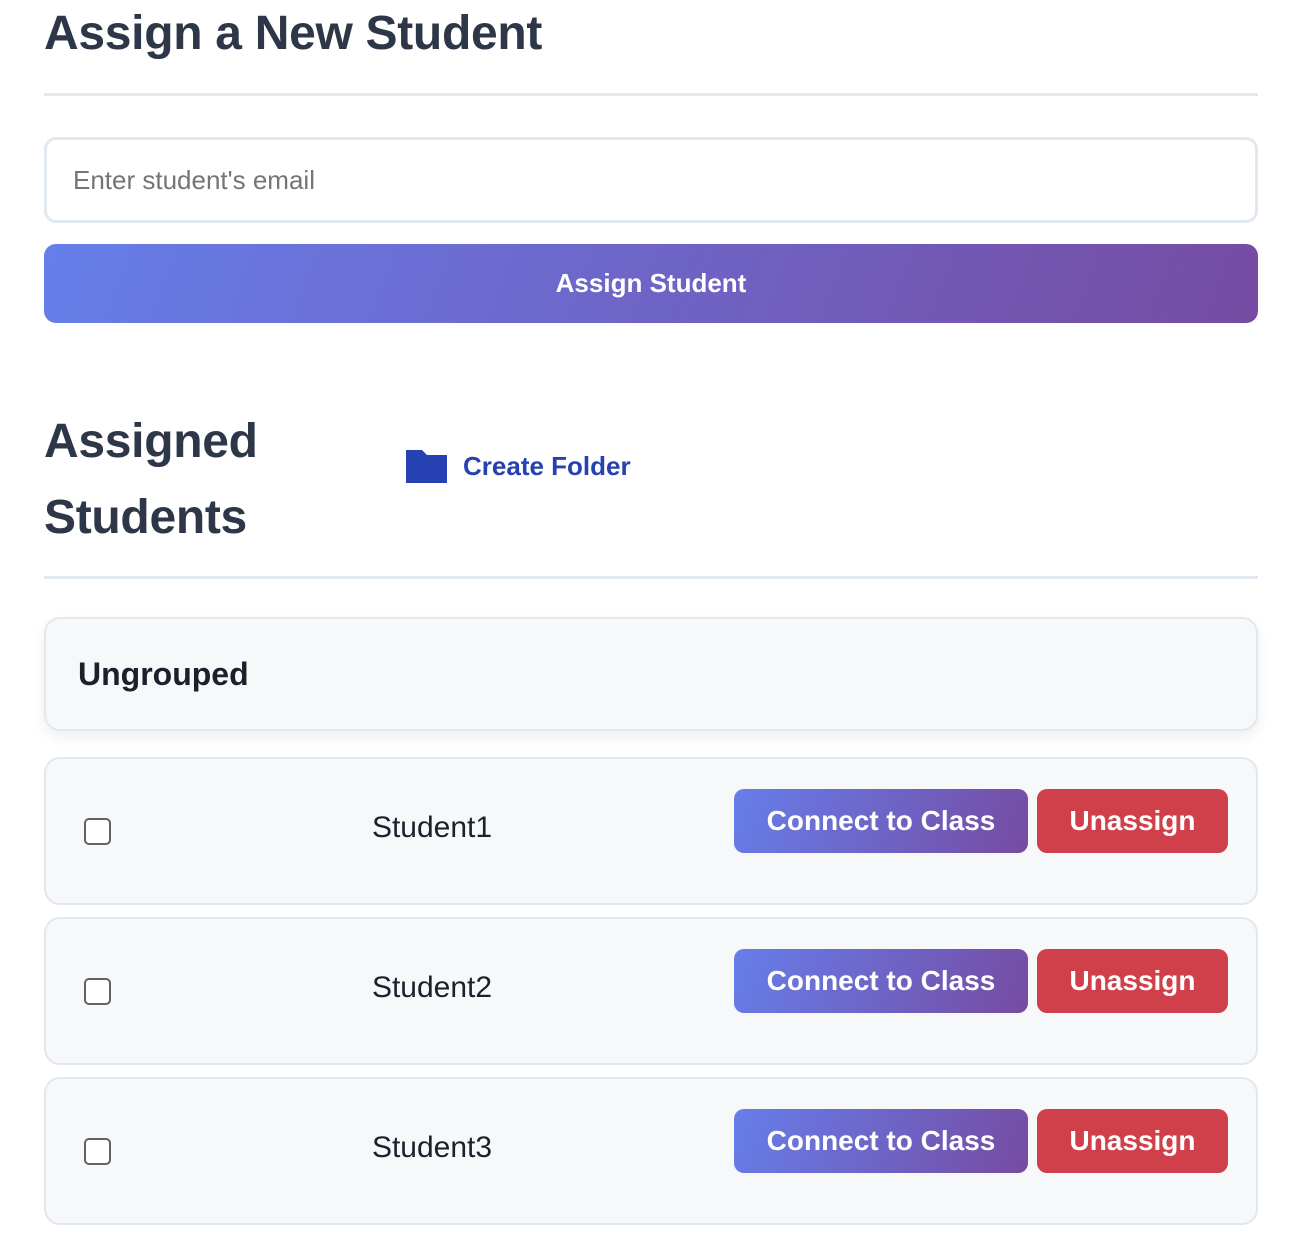  I want to click on student-name: Student2, so click(432, 987).